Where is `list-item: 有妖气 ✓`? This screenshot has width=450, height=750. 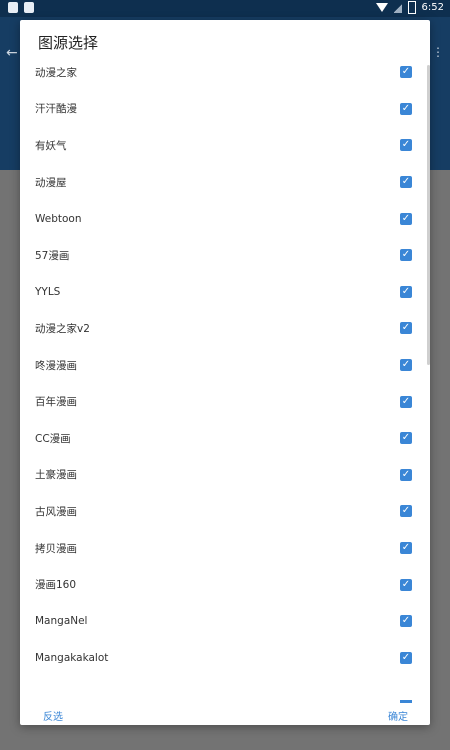
list-item: 有妖气 ✓ is located at coordinates (225, 145).